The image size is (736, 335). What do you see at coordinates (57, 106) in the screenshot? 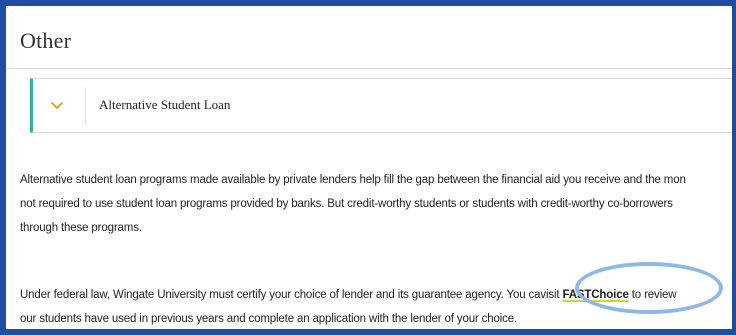
I see `chevron-down-icon` at bounding box center [57, 106].